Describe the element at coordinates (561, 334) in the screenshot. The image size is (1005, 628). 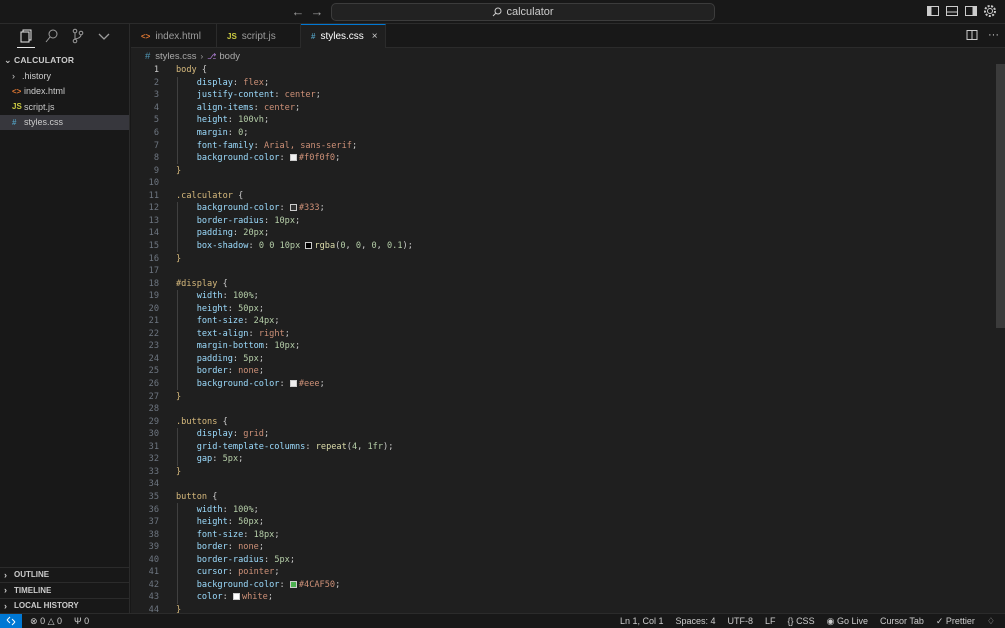
I see `code-line: 22 text-align: right;` at that location.